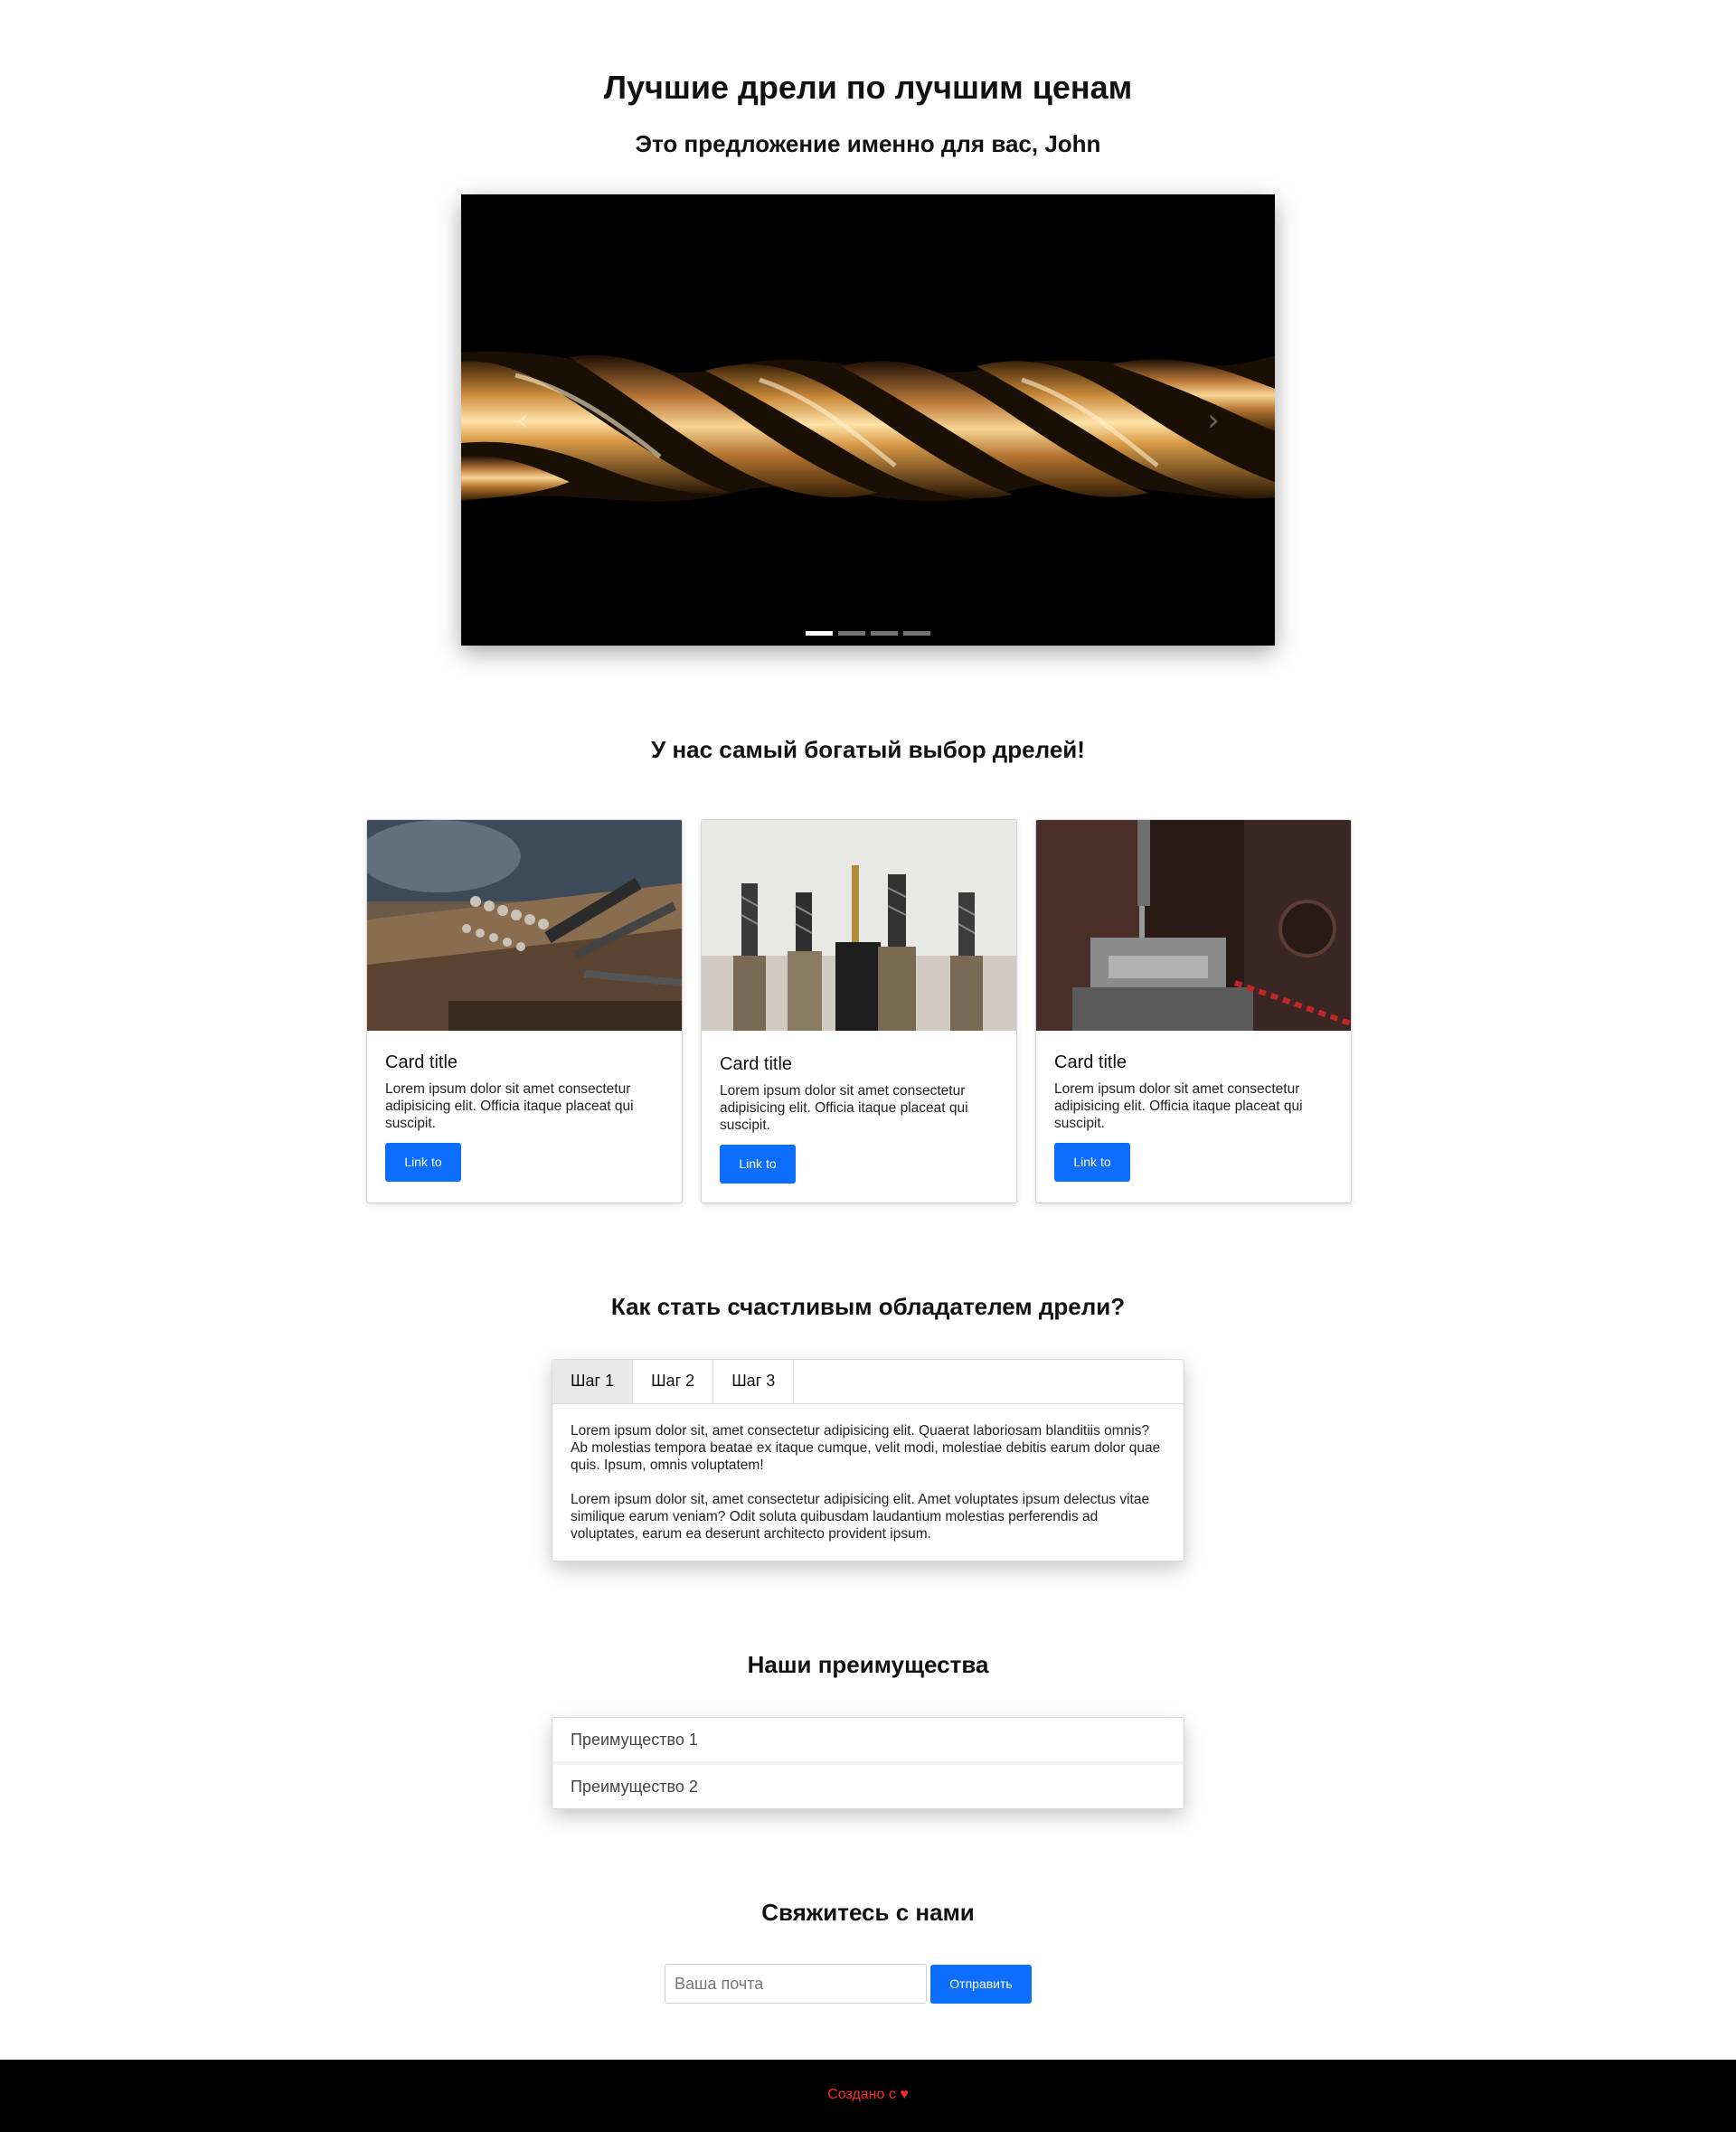  I want to click on tab-step-1: Шаг 1, so click(593, 1381).